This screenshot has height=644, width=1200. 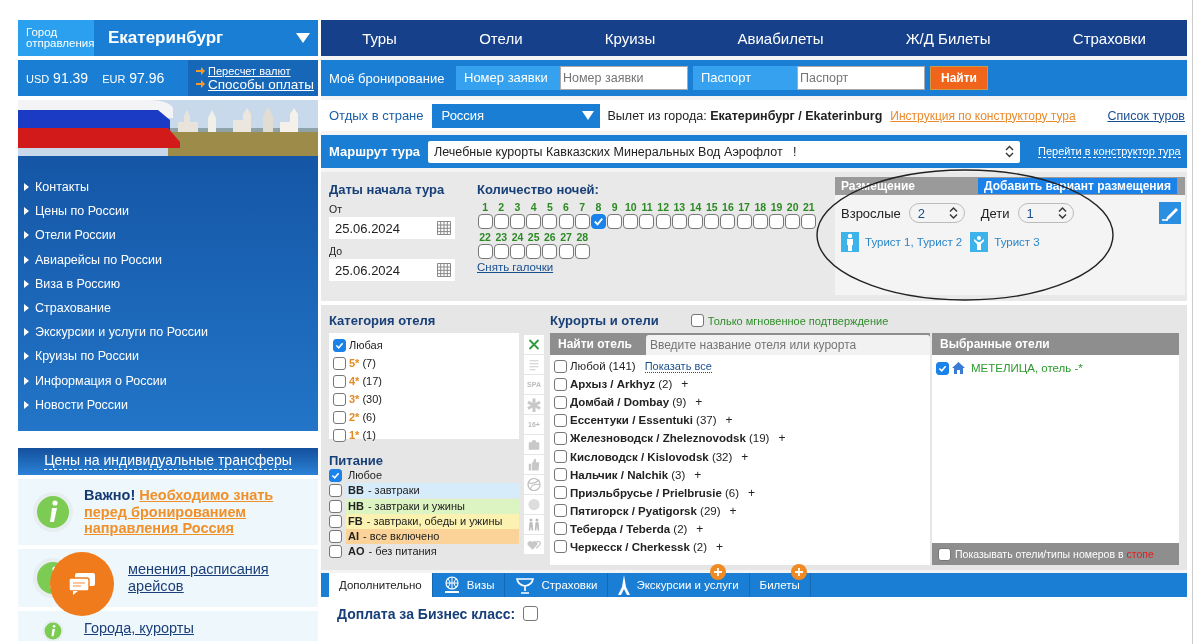 What do you see at coordinates (116, 332) in the screenshot?
I see `sidebar-item: Экскурсии и услуги по России` at bounding box center [116, 332].